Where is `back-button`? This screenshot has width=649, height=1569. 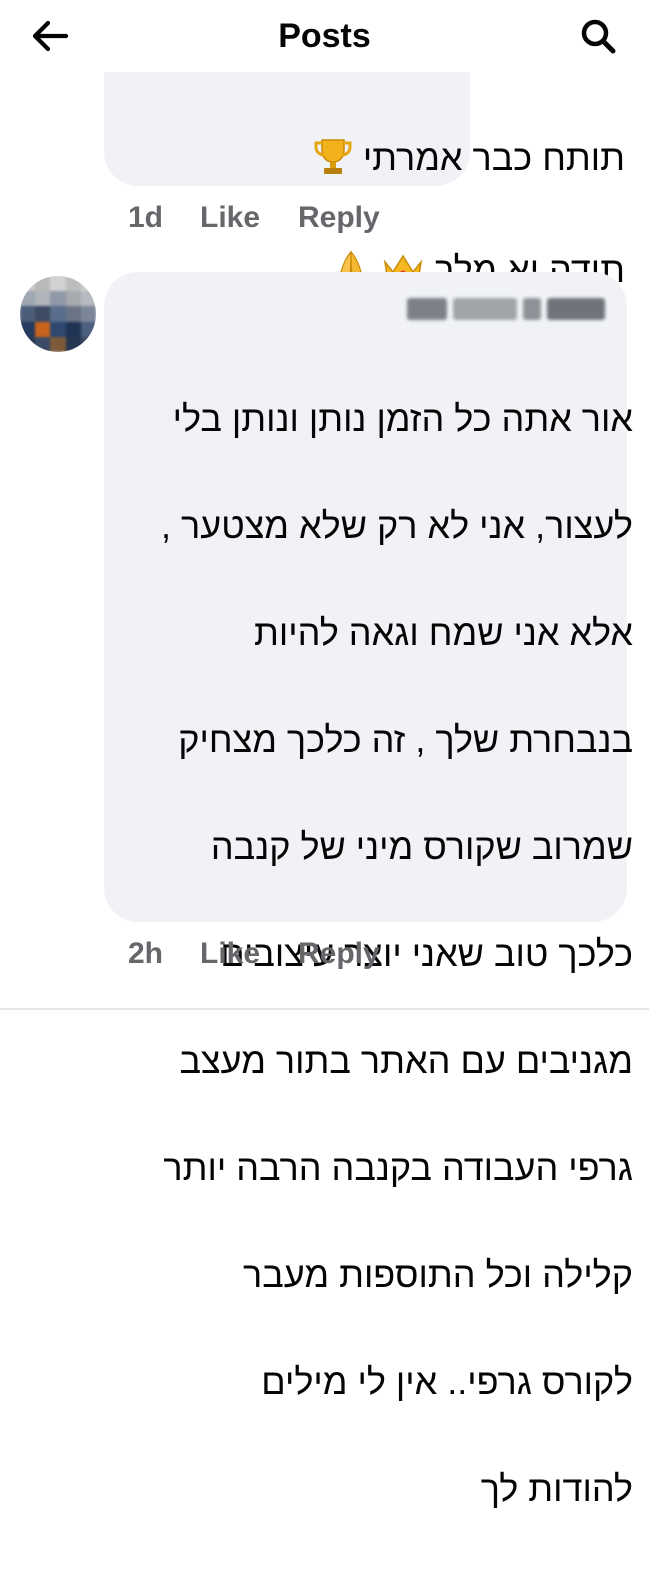
back-button is located at coordinates (50, 36).